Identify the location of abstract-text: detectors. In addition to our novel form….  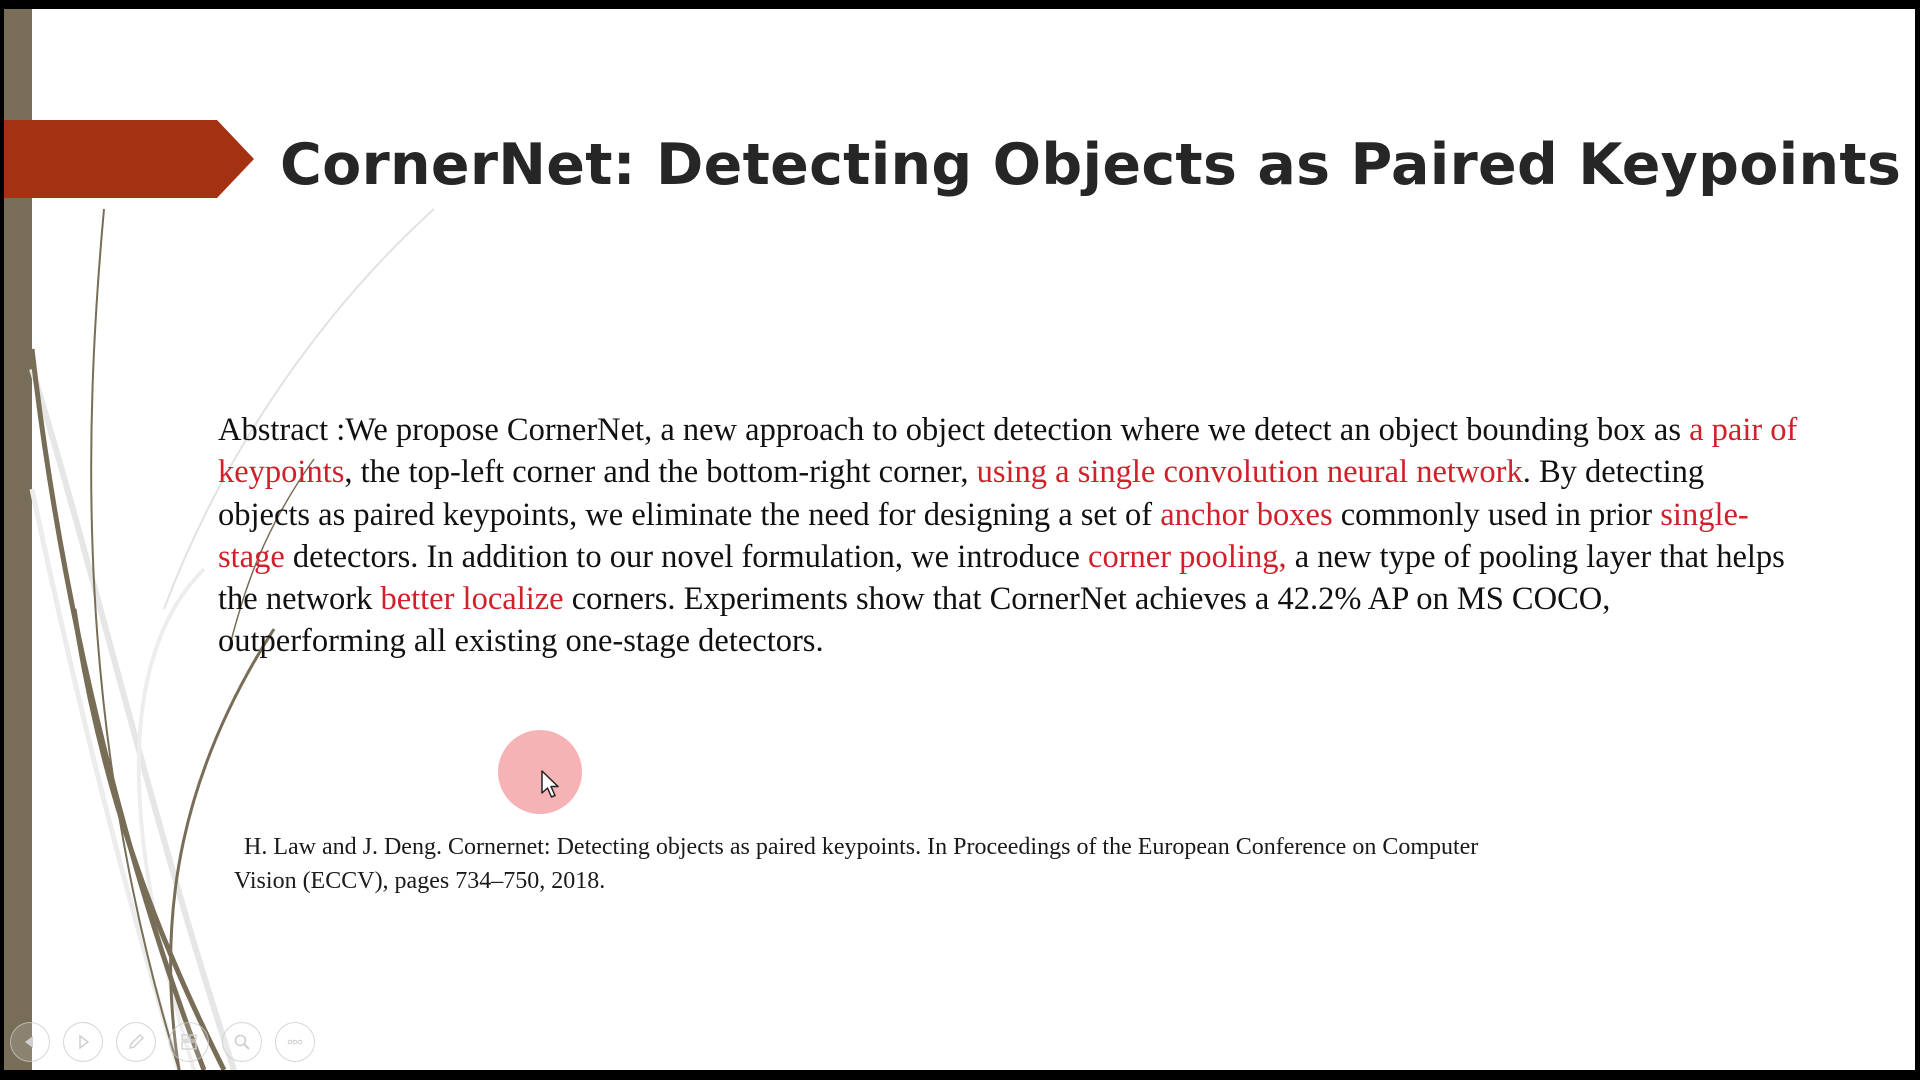
(686, 556).